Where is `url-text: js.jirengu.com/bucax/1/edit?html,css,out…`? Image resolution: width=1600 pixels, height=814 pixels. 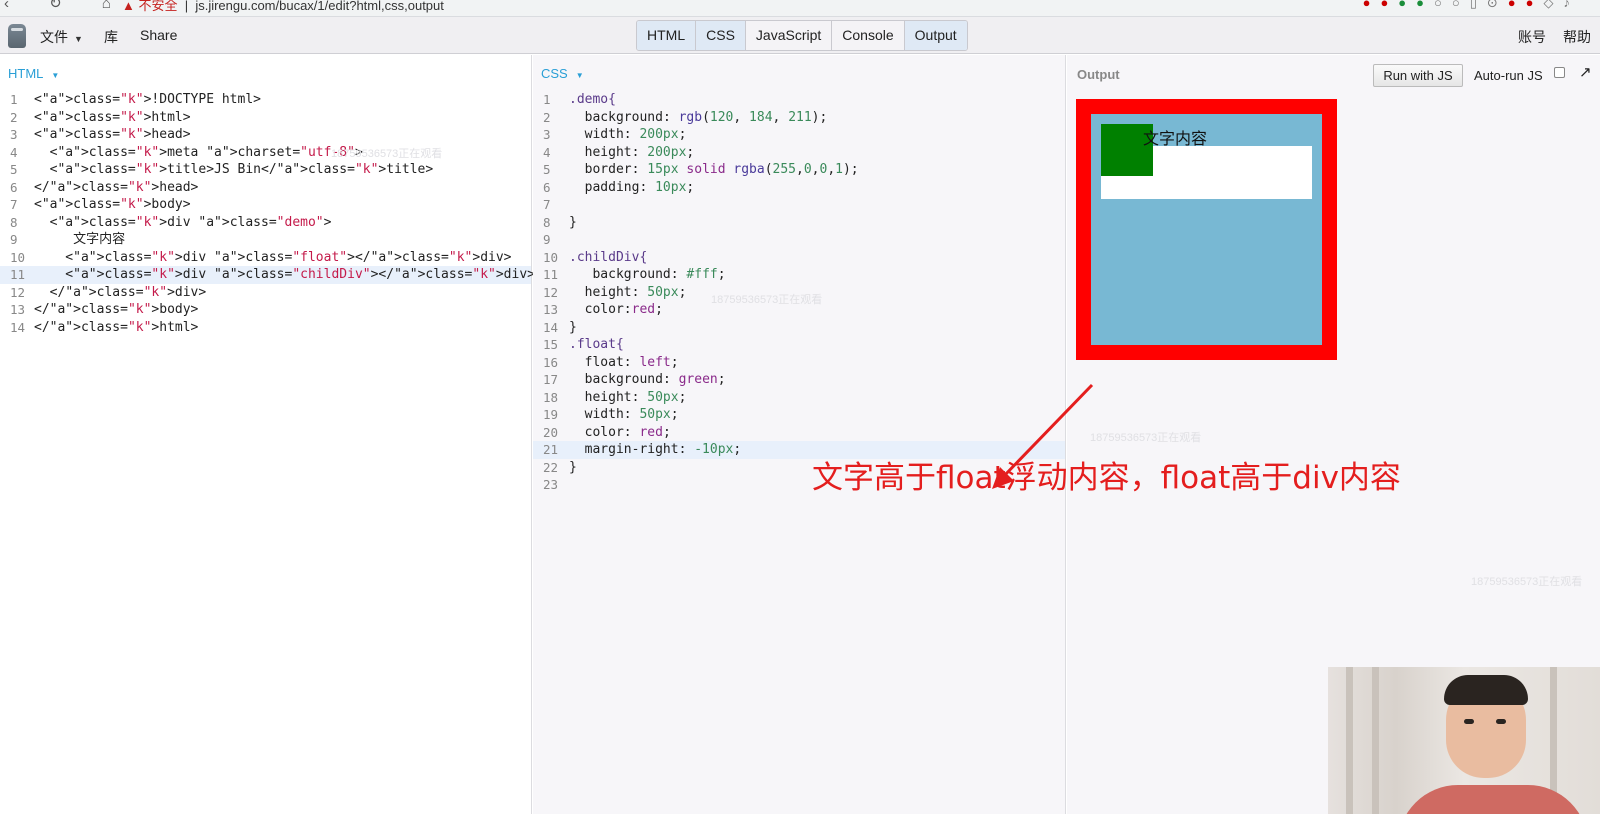 url-text: js.jirengu.com/bucax/1/edit?html,css,out… is located at coordinates (319, 6).